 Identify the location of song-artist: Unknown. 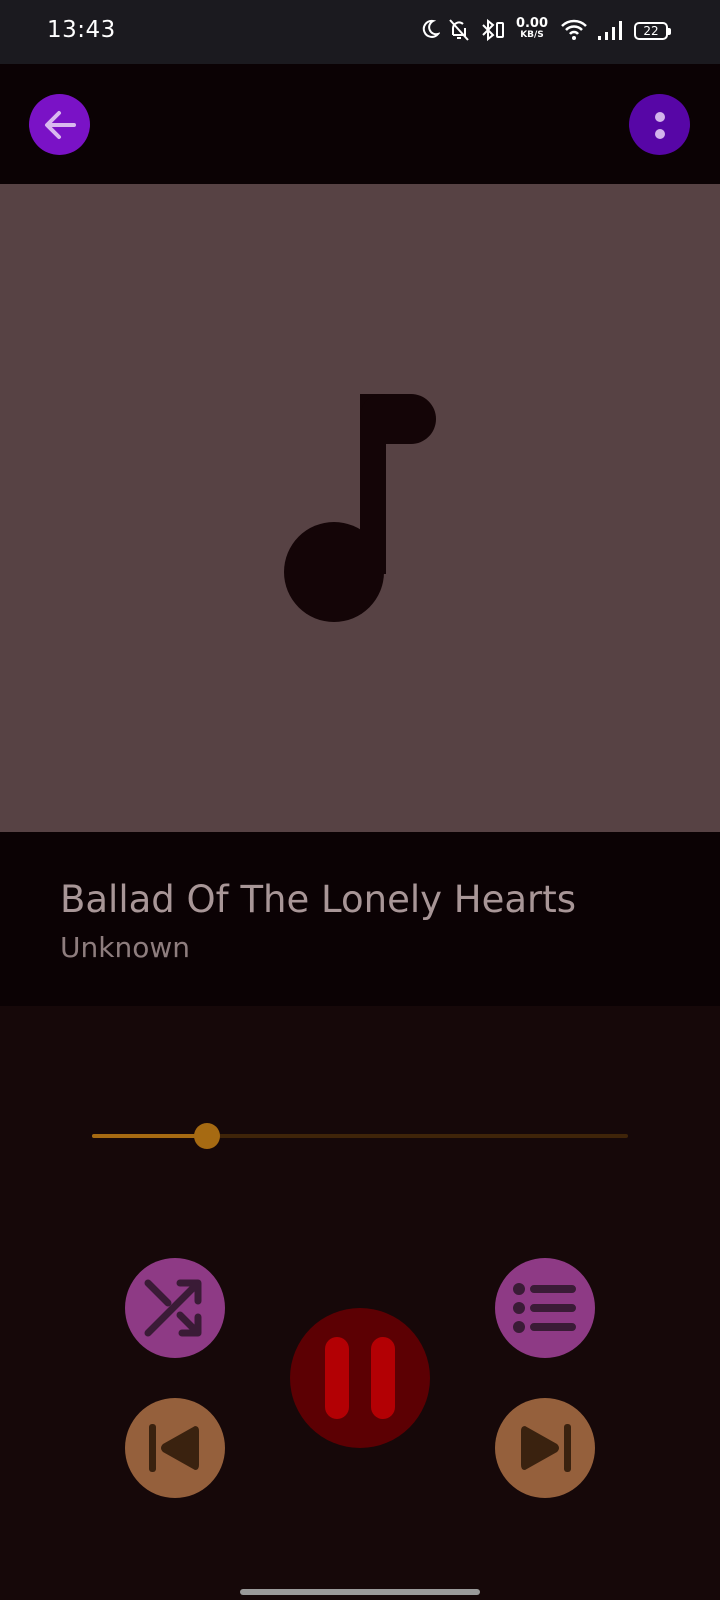
(125, 947).